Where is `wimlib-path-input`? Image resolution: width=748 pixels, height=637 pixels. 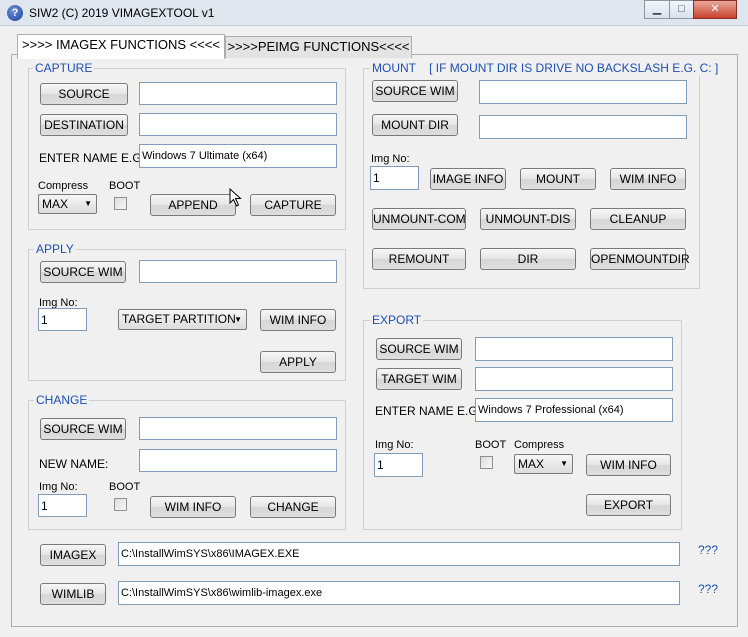 wimlib-path-input is located at coordinates (399, 593).